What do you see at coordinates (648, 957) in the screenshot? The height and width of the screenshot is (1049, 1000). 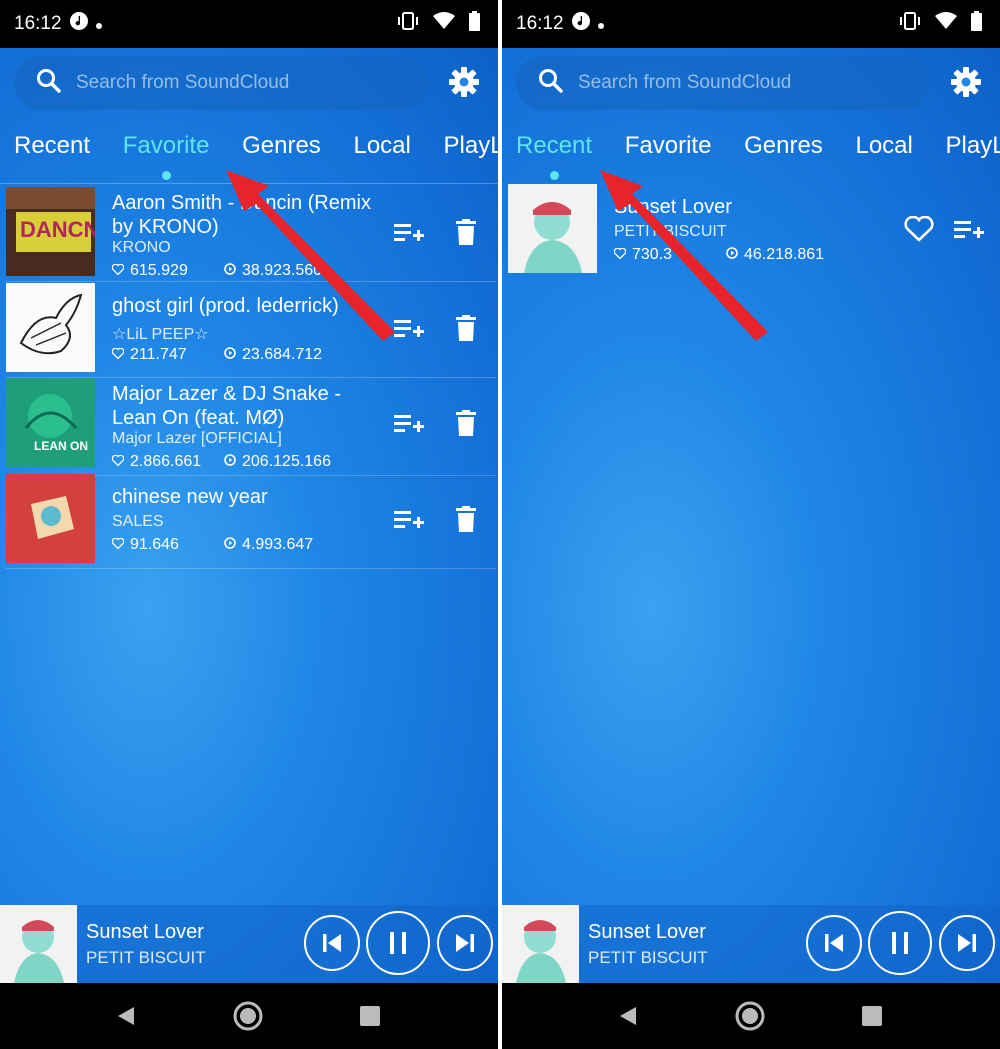 I see `now-playing-artist: PETIT BISCUIT` at bounding box center [648, 957].